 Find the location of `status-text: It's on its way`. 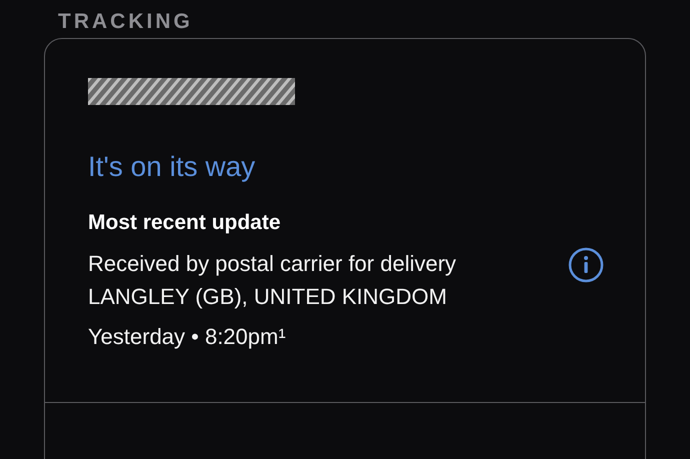

status-text: It's on its way is located at coordinates (172, 167).